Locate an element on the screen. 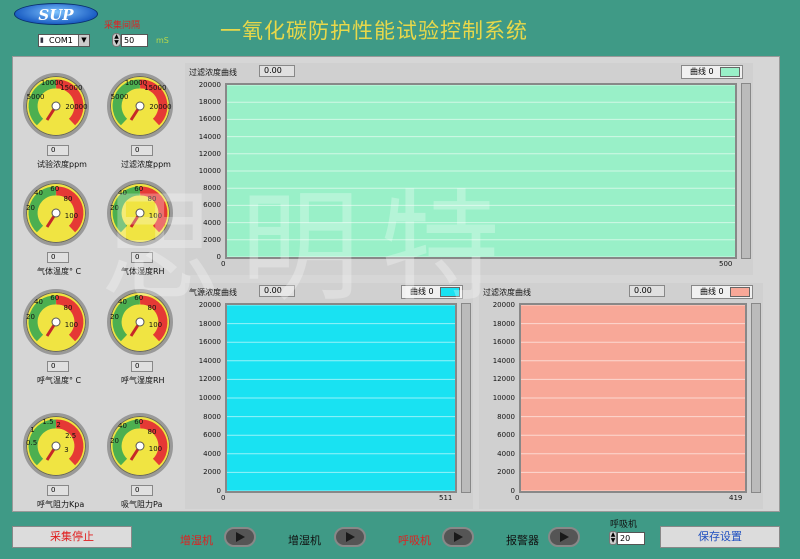 This screenshot has height=559, width=800. gauge-0: 5000 10000 15000 20000 0 试验浓度ppm is located at coordinates (58, 123).